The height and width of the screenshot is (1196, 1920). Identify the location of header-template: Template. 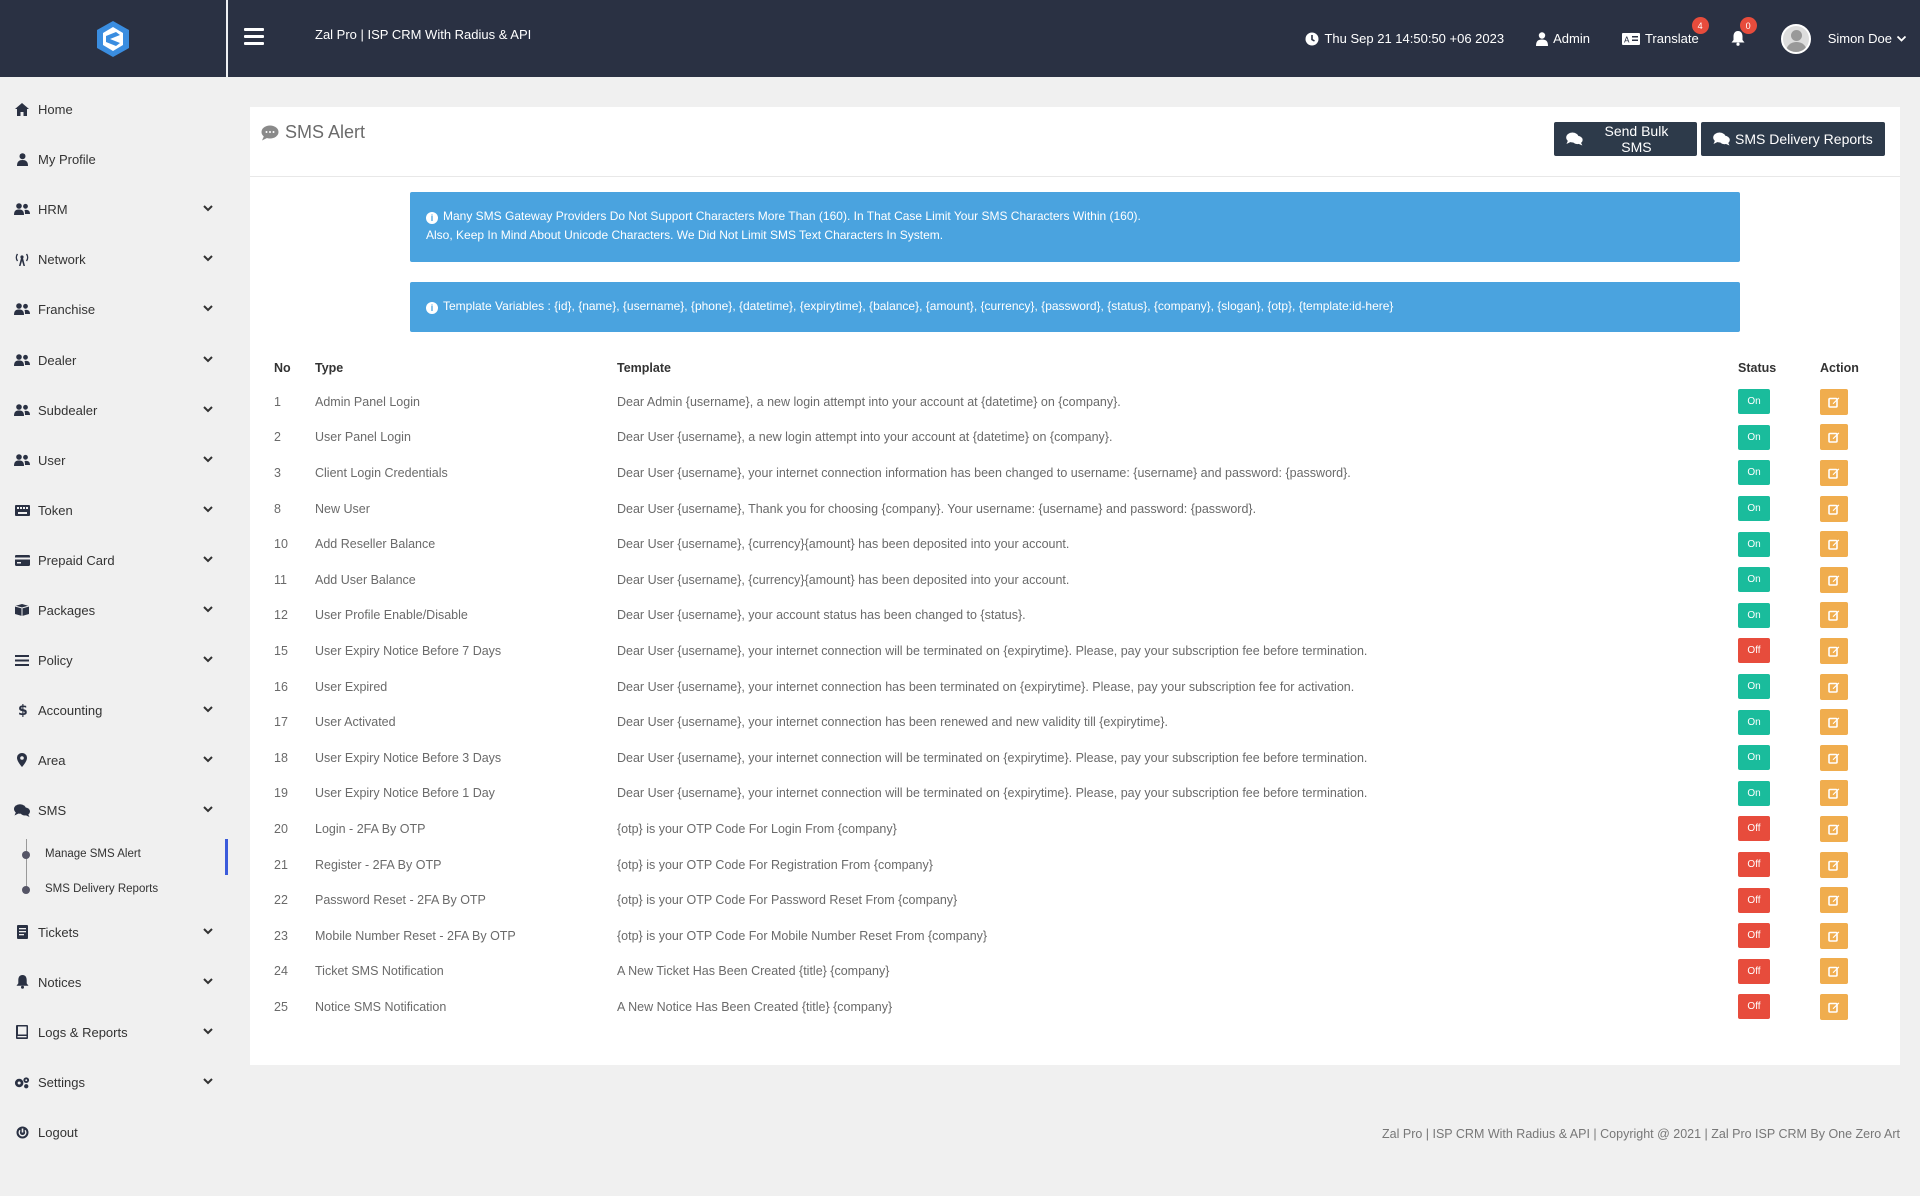
(644, 368).